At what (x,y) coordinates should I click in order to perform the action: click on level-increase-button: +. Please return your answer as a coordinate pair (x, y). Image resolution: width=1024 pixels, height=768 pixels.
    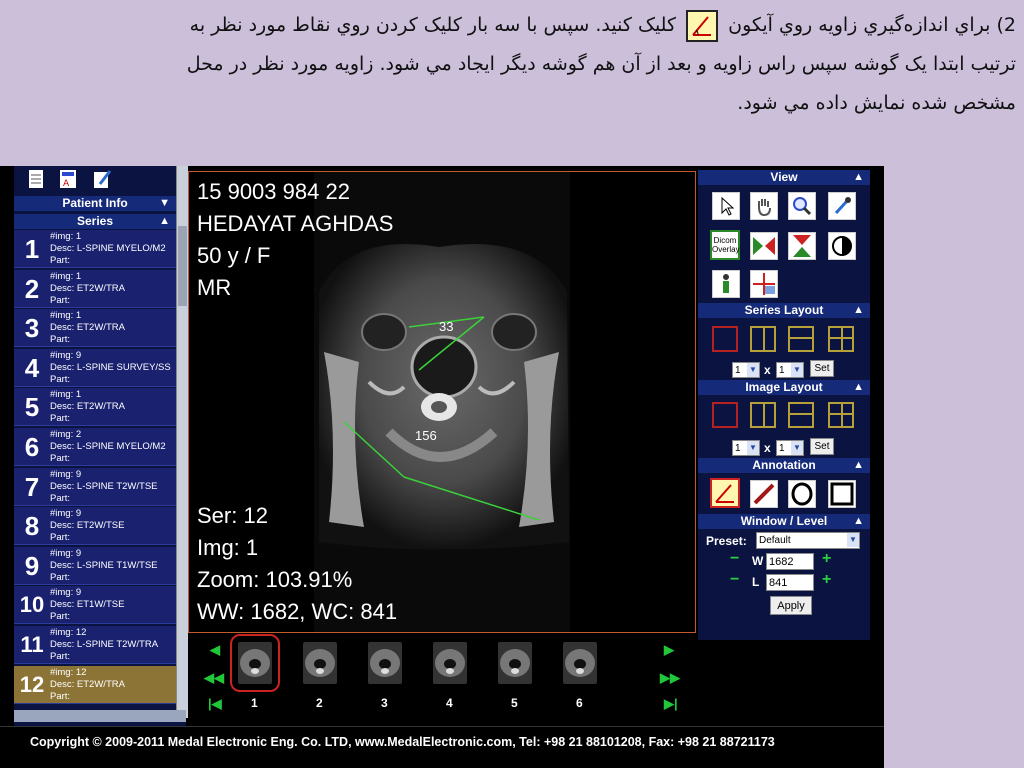
    Looking at the image, I should click on (826, 580).